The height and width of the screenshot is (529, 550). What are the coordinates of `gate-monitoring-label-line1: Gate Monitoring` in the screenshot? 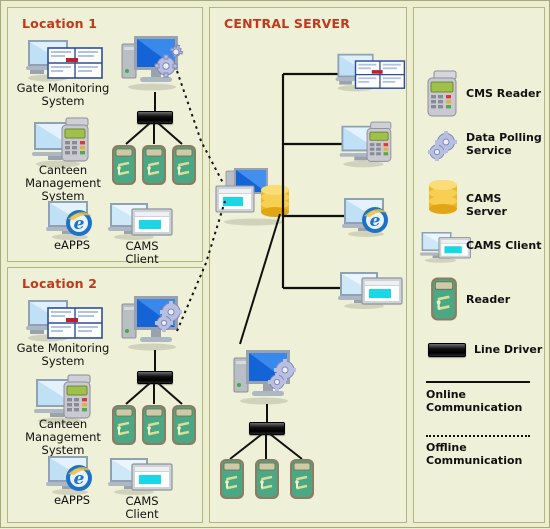 It's located at (63, 88).